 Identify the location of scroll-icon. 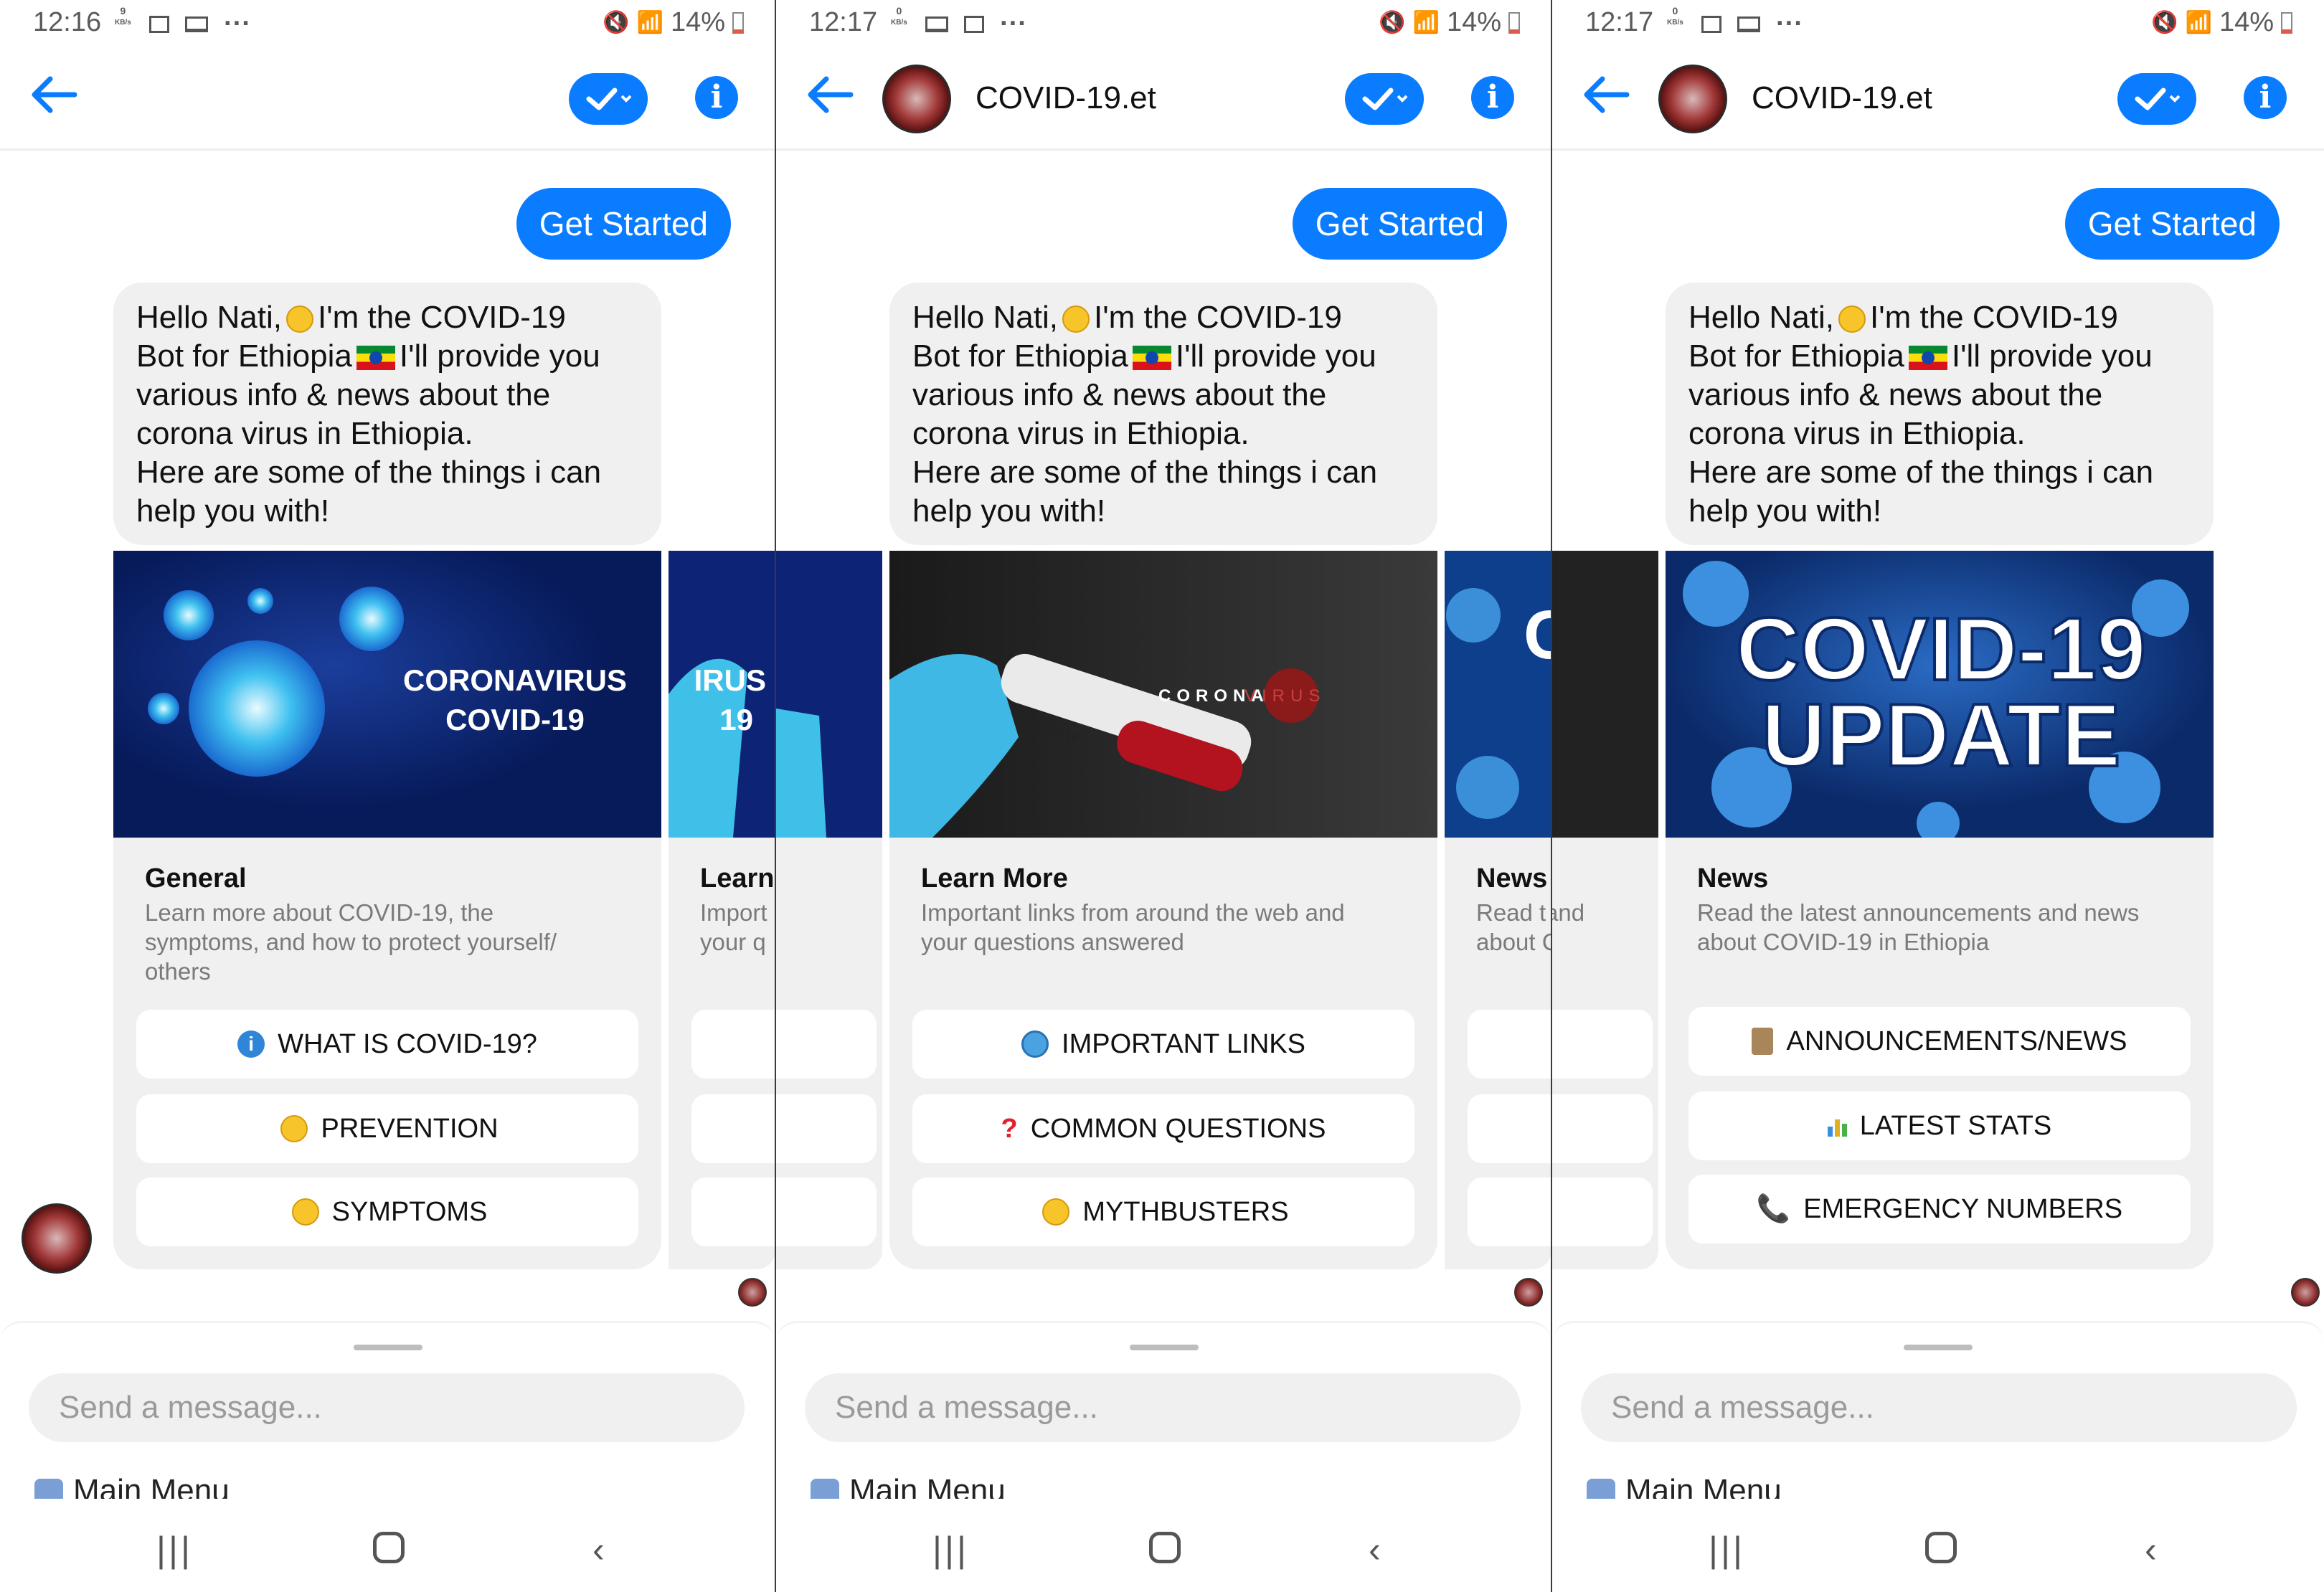
(1763, 1041).